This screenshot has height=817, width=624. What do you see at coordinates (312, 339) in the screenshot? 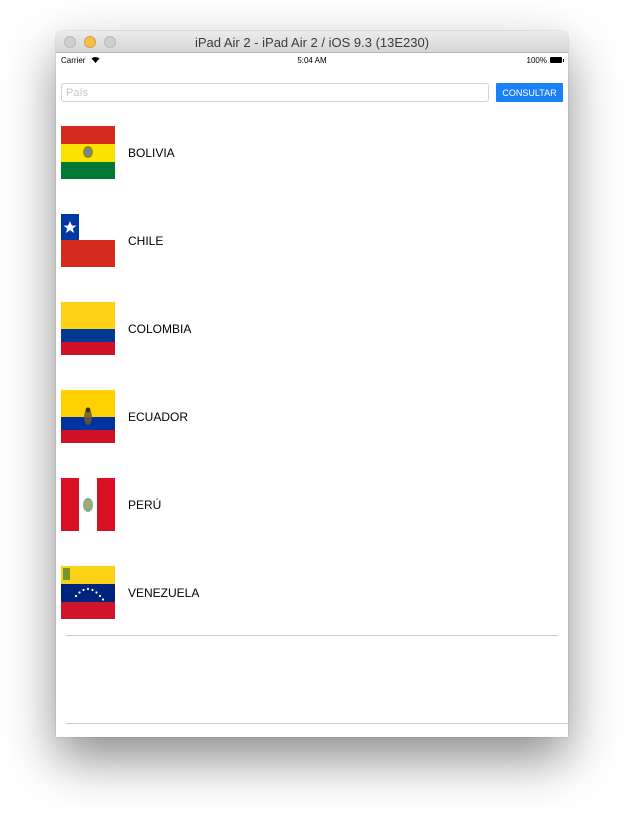
I see `country-row-colombia: COLOMBIA` at bounding box center [312, 339].